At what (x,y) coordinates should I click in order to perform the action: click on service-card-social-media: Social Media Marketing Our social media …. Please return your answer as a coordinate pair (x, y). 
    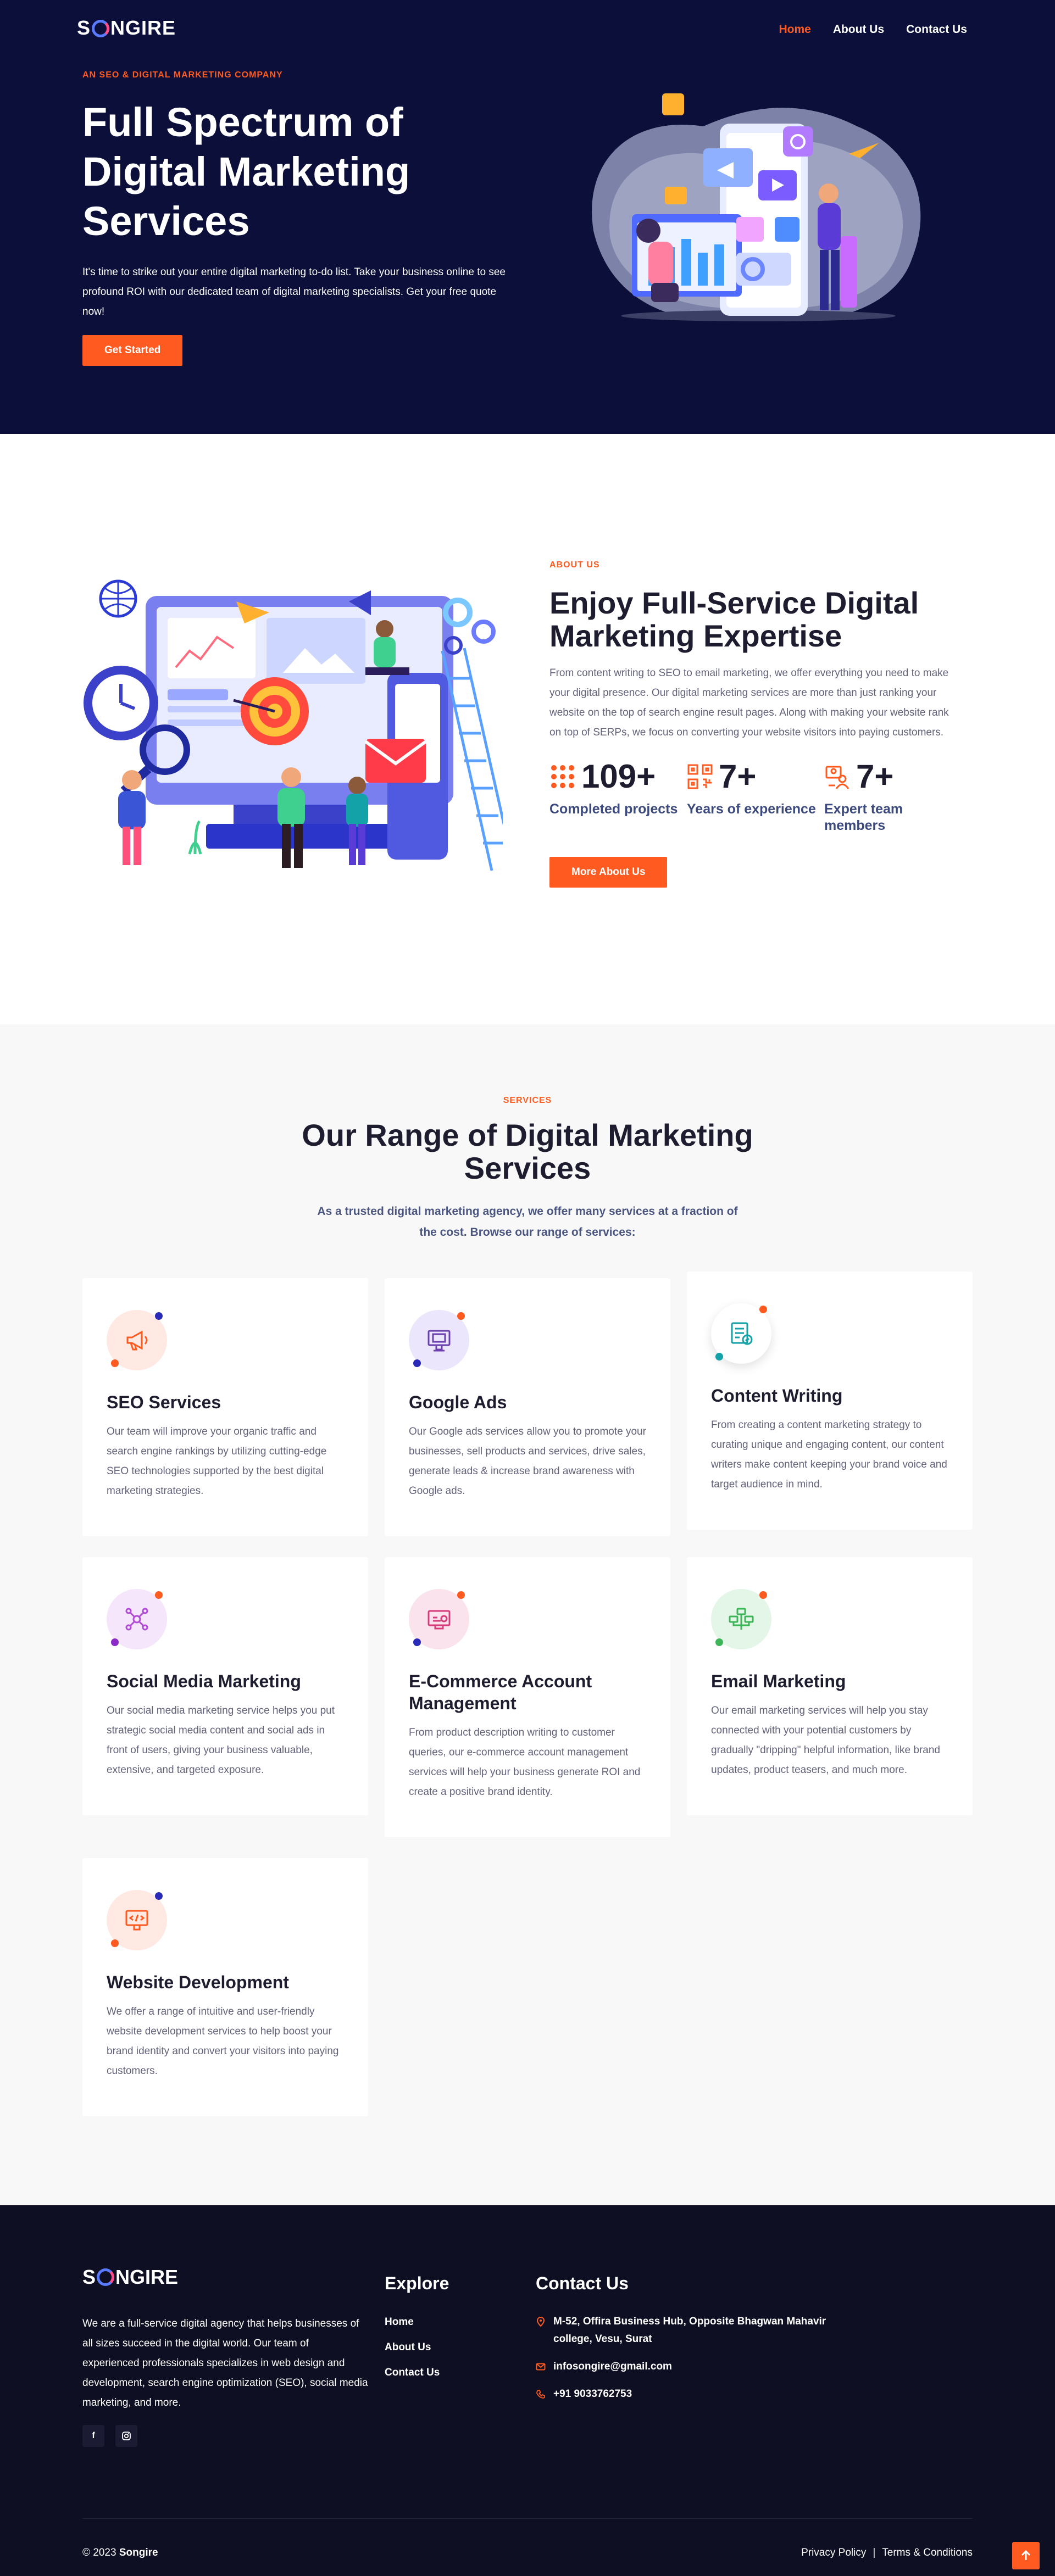
    Looking at the image, I should click on (225, 1686).